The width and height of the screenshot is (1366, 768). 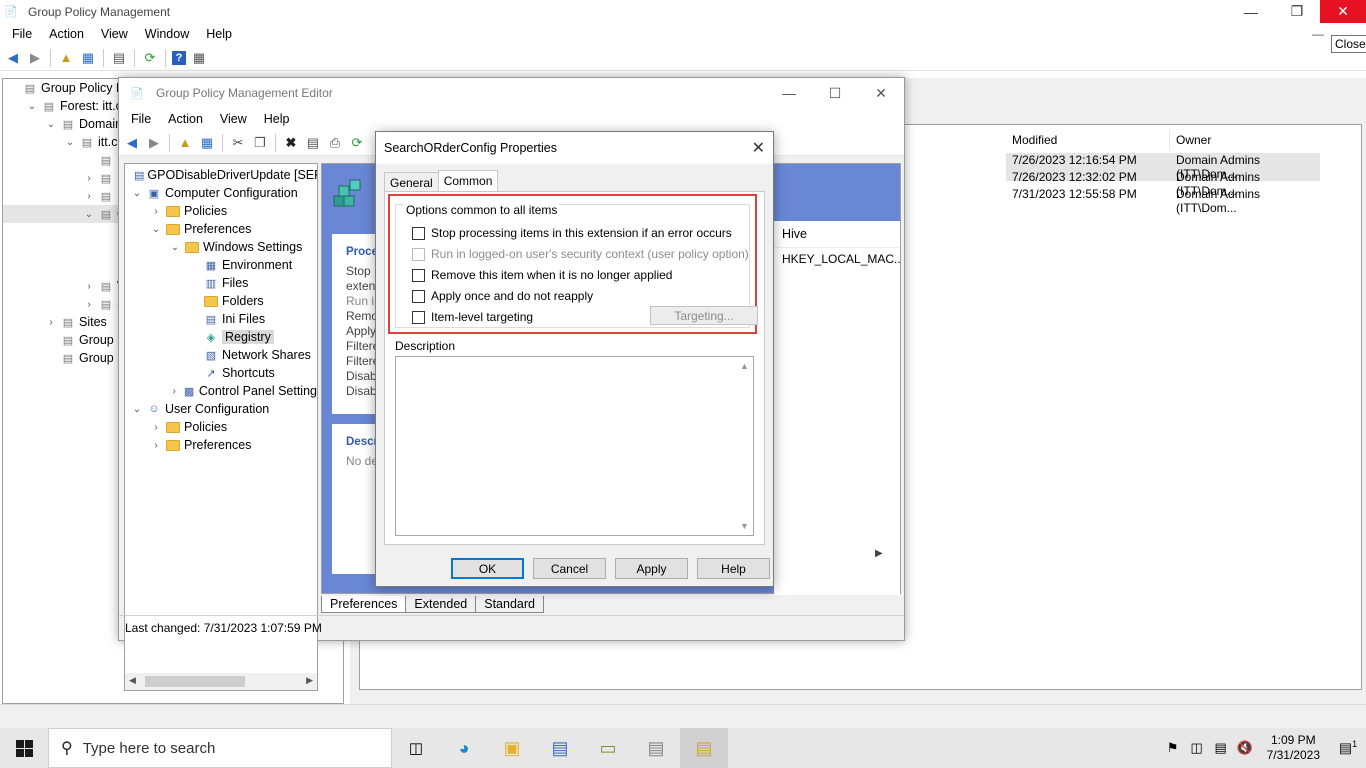 What do you see at coordinates (221, 337) in the screenshot?
I see `tree-item-registry: ◈ Registry` at bounding box center [221, 337].